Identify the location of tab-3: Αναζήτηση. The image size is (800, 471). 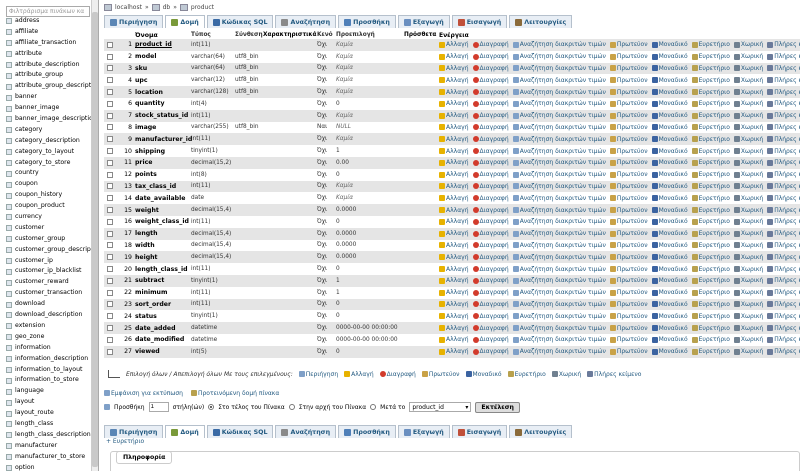
(306, 431).